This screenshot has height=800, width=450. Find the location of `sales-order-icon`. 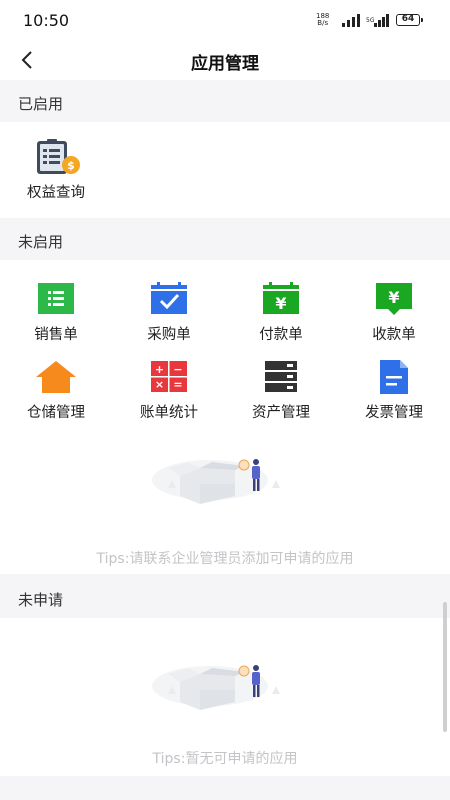

sales-order-icon is located at coordinates (56, 299).